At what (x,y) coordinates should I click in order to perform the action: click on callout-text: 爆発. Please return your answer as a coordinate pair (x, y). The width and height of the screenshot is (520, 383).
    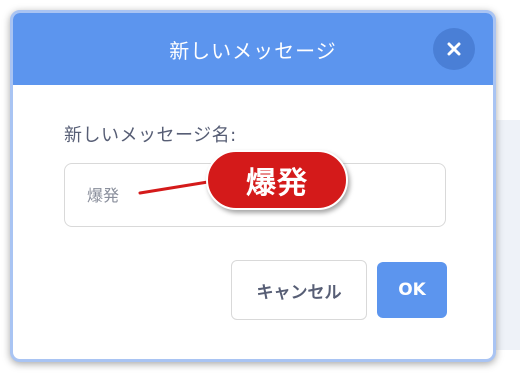
    Looking at the image, I should click on (277, 183).